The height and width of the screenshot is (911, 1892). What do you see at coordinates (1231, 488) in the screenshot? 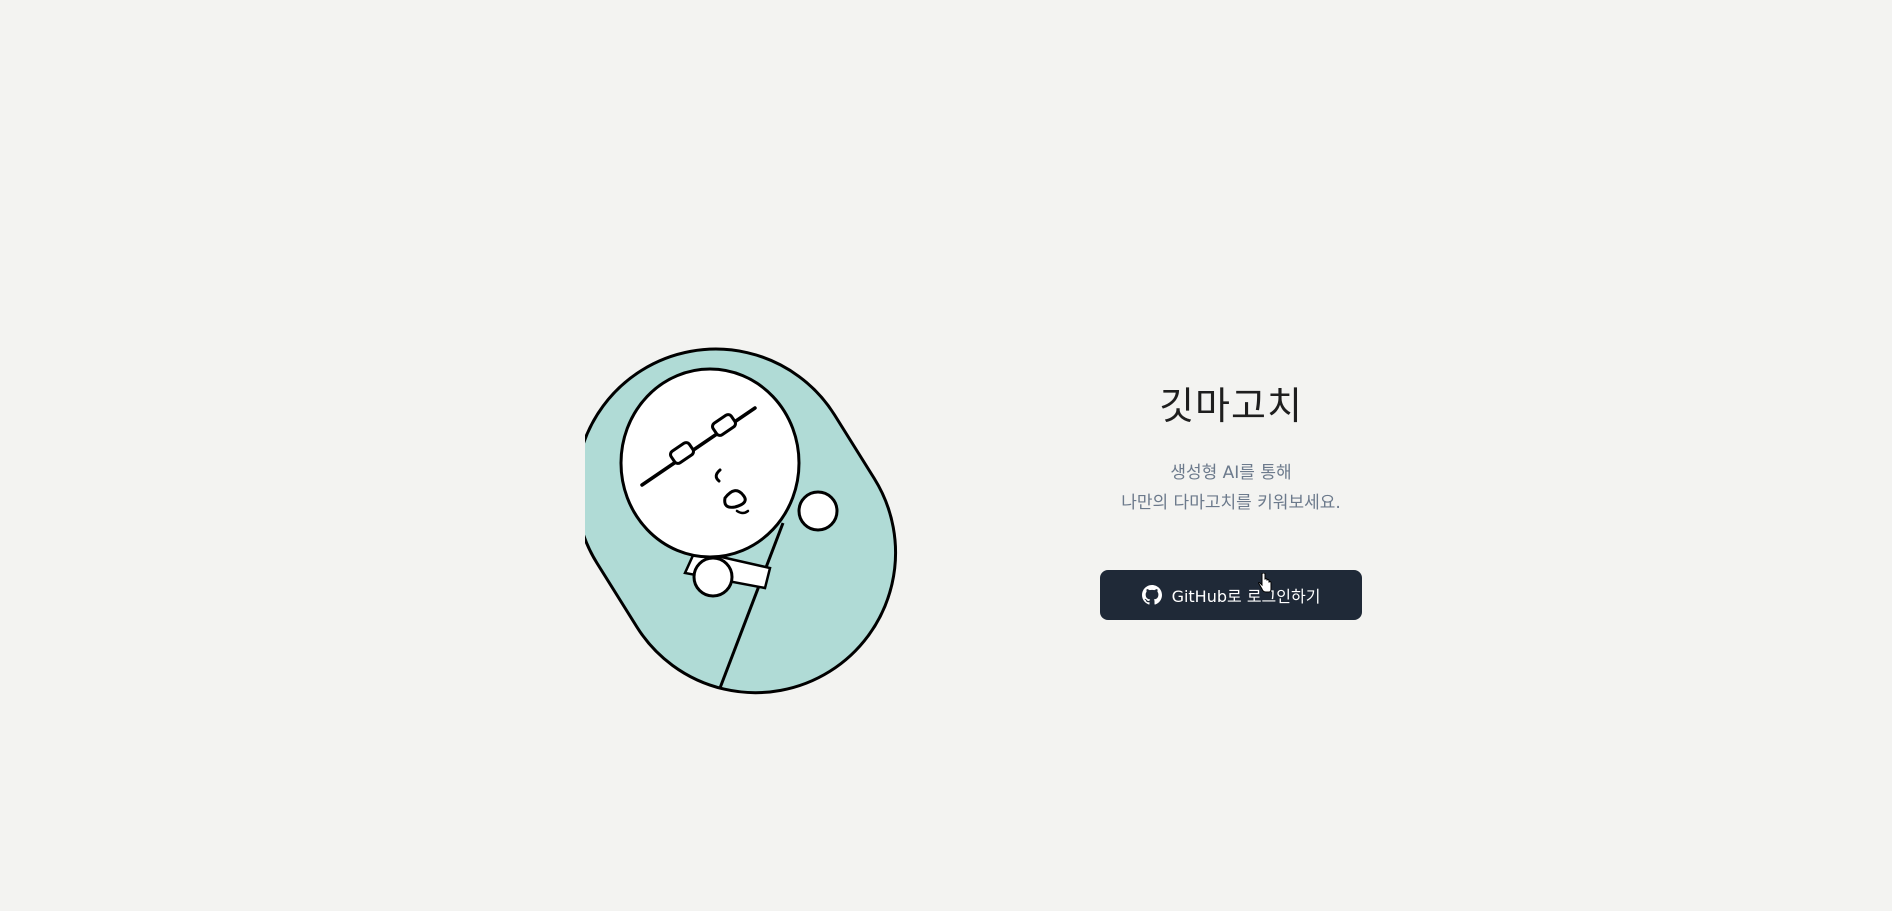
I see `app-subtitle: 생성형 AI를 통해 나만의 다마고치를 키워보세요.` at bounding box center [1231, 488].